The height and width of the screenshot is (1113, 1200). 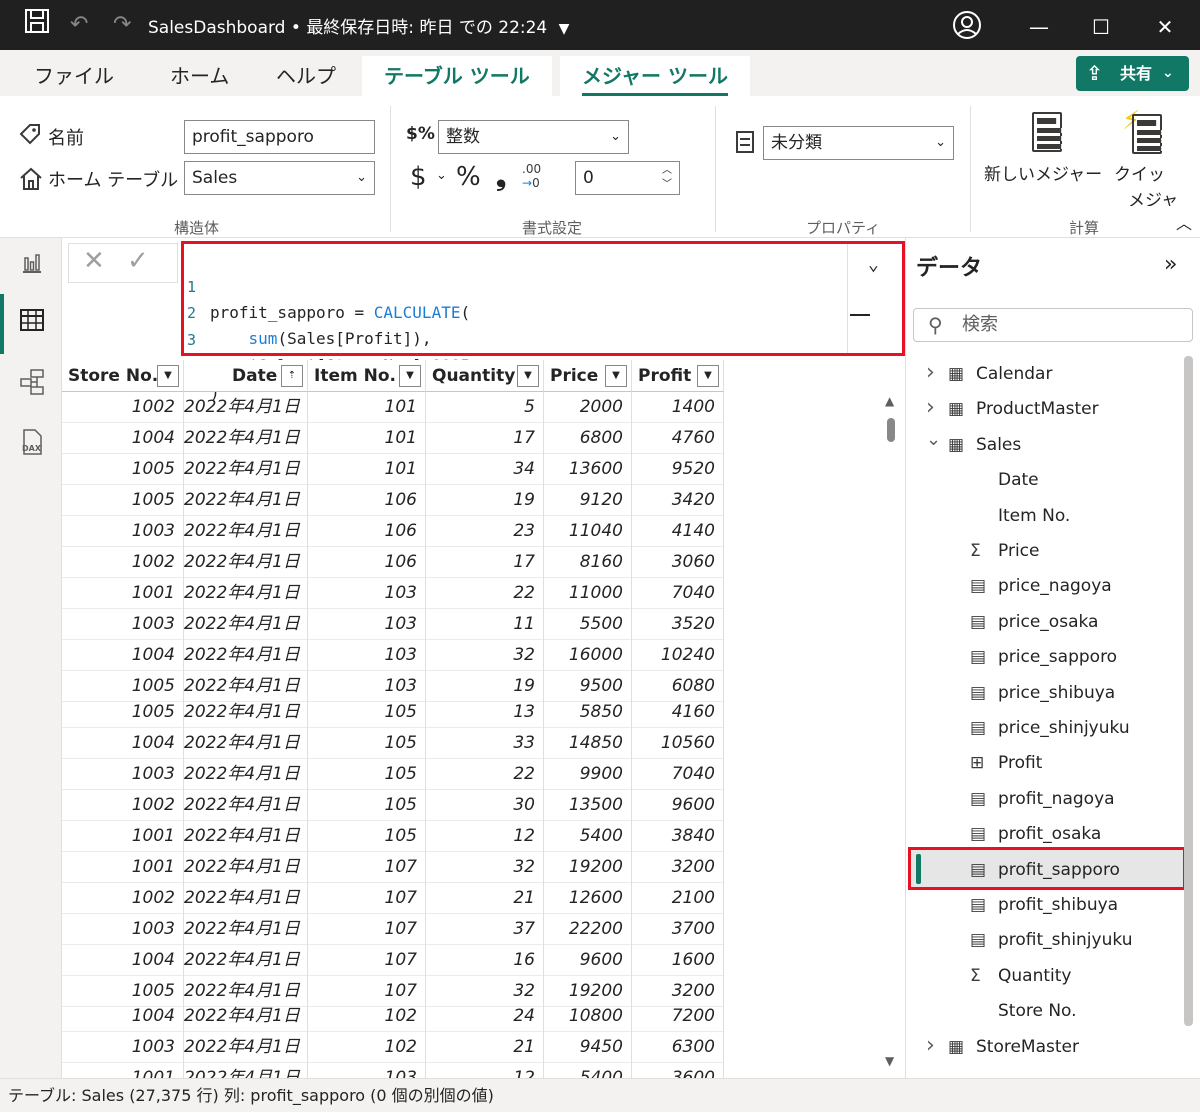 I want to click on column-header-store-no: Store No. ▼, so click(x=123, y=376).